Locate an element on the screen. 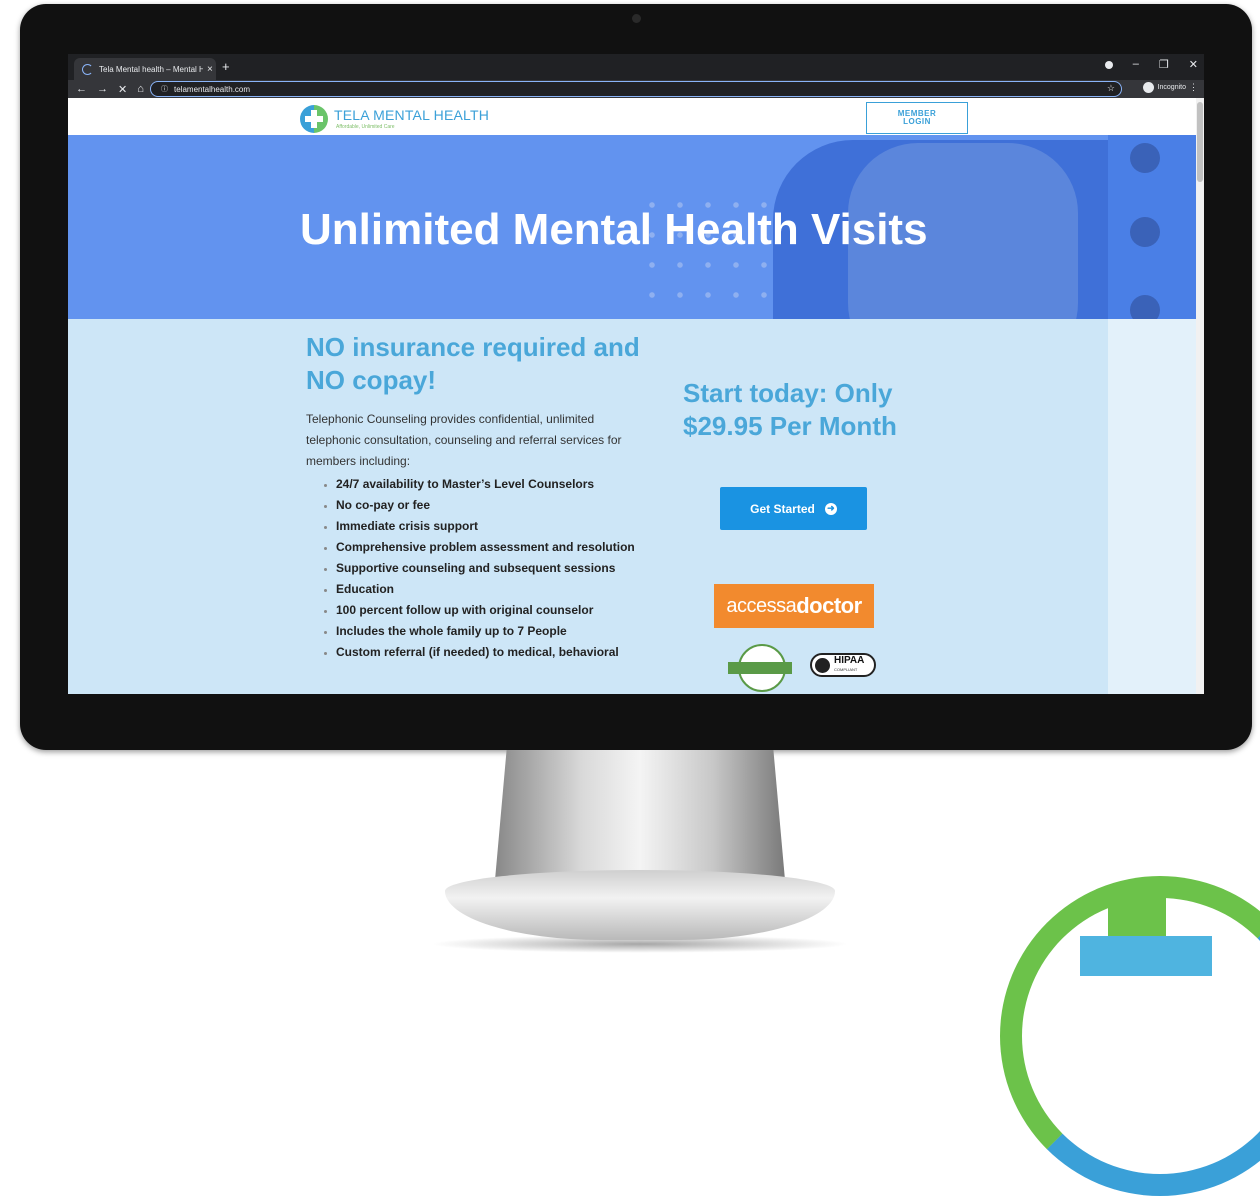  verified-seal-badge is located at coordinates (760, 669).